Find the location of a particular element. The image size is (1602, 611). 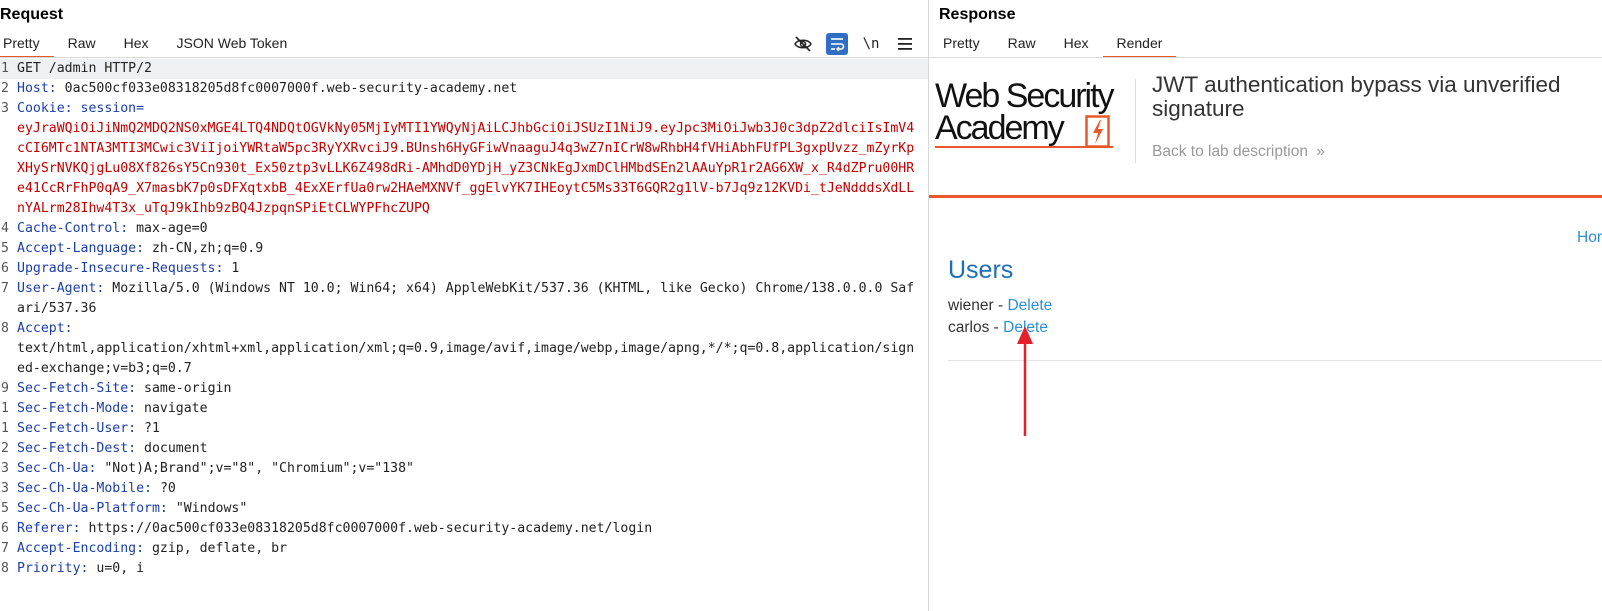

back-to-lab-link: Back to lab description » is located at coordinates (1238, 152).